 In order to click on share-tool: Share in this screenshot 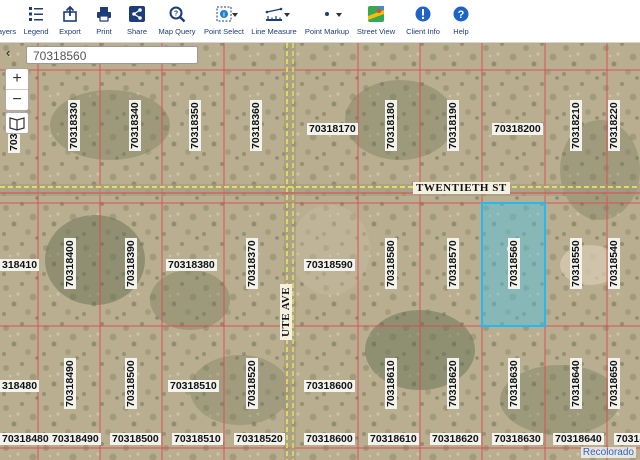, I will do `click(137, 21)`.